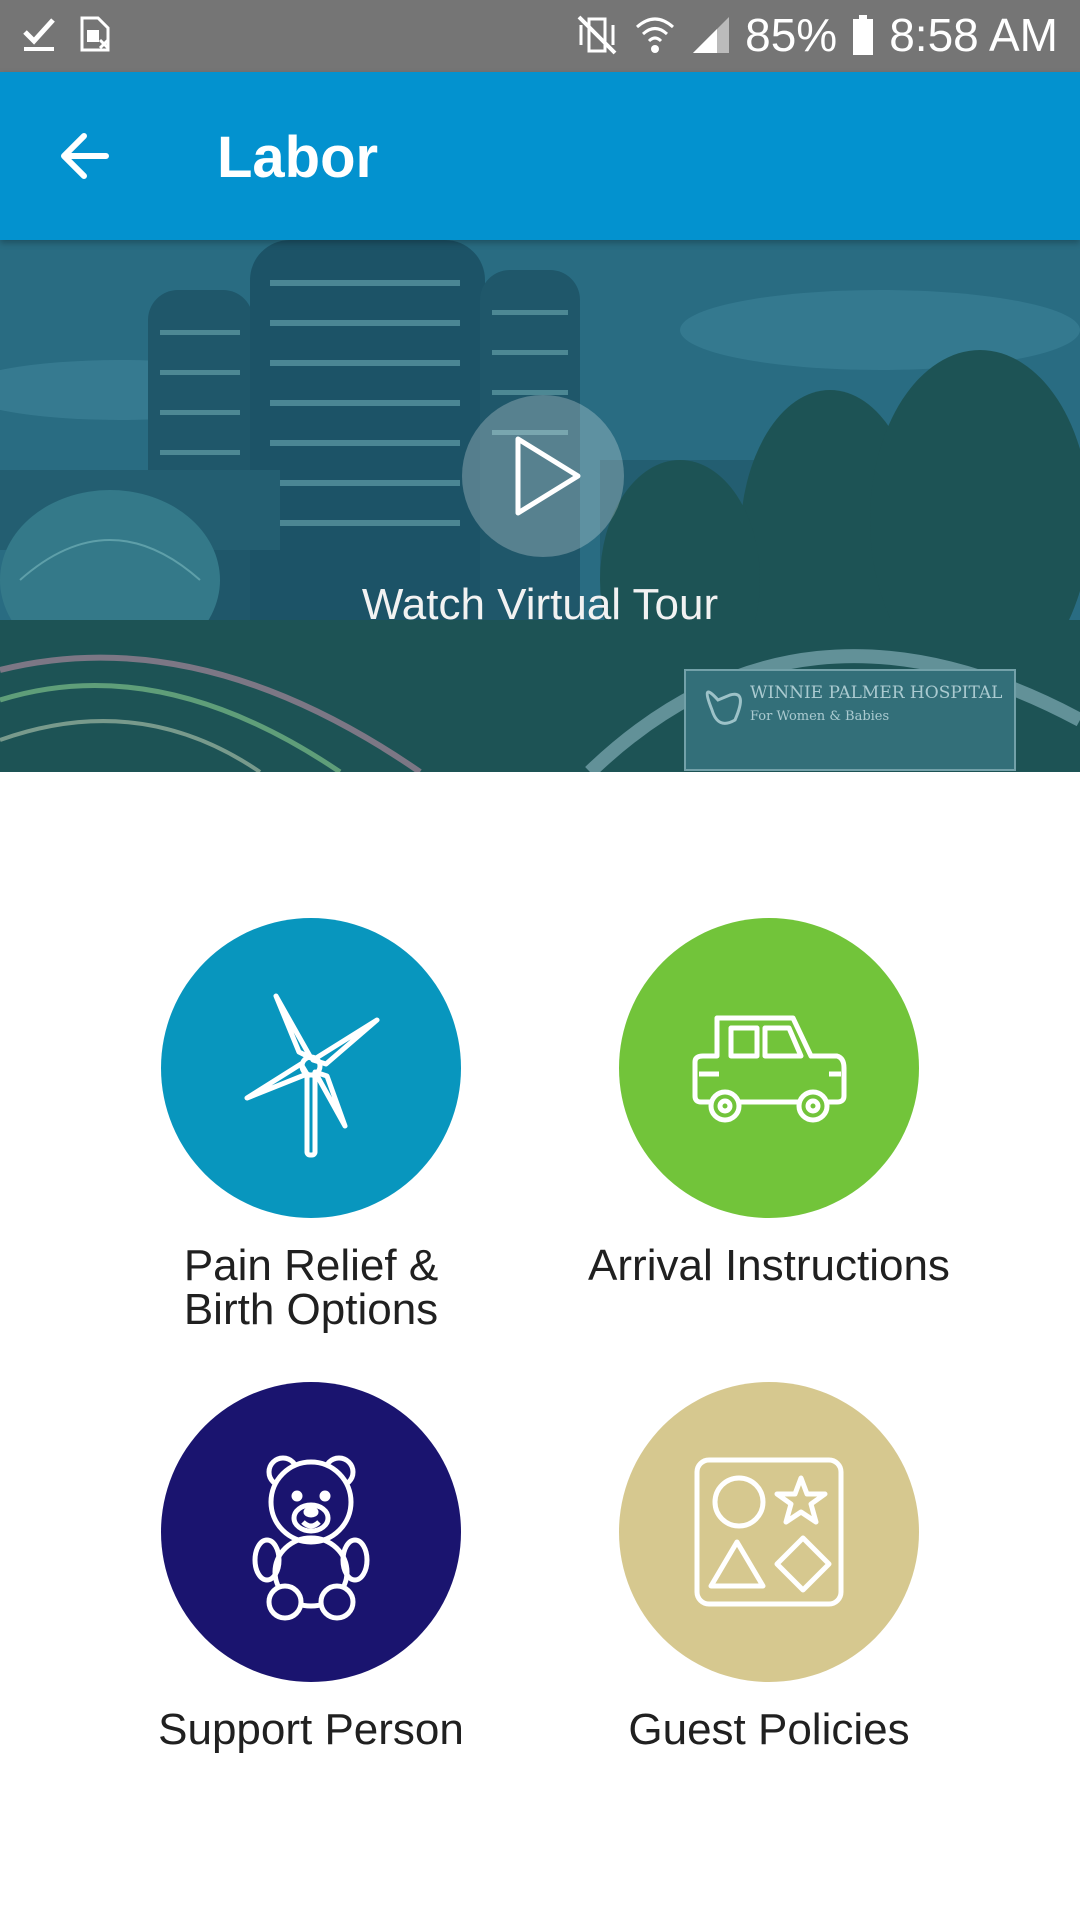 The image size is (1080, 1920). What do you see at coordinates (769, 1265) in the screenshot?
I see `arrival-instructions-label: Arrival Instructions` at bounding box center [769, 1265].